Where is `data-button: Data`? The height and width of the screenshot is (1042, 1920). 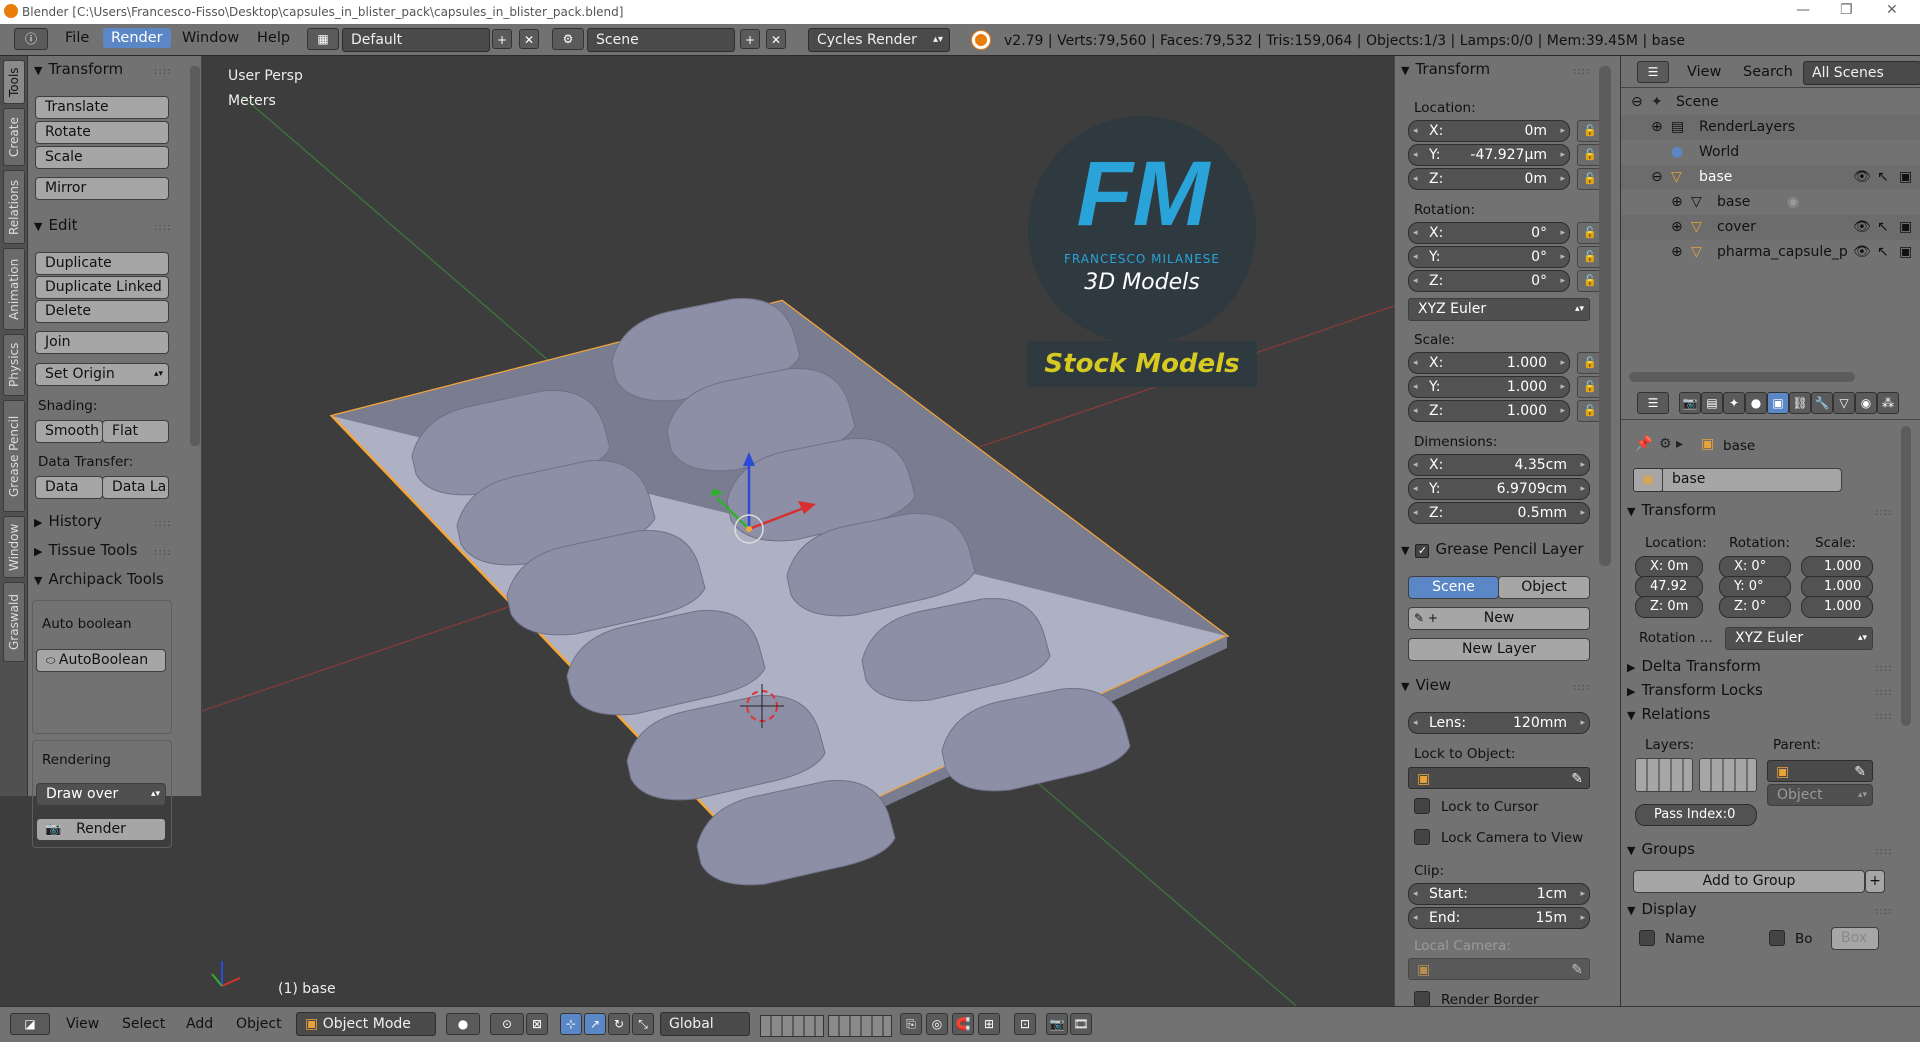 data-button: Data is located at coordinates (69, 487).